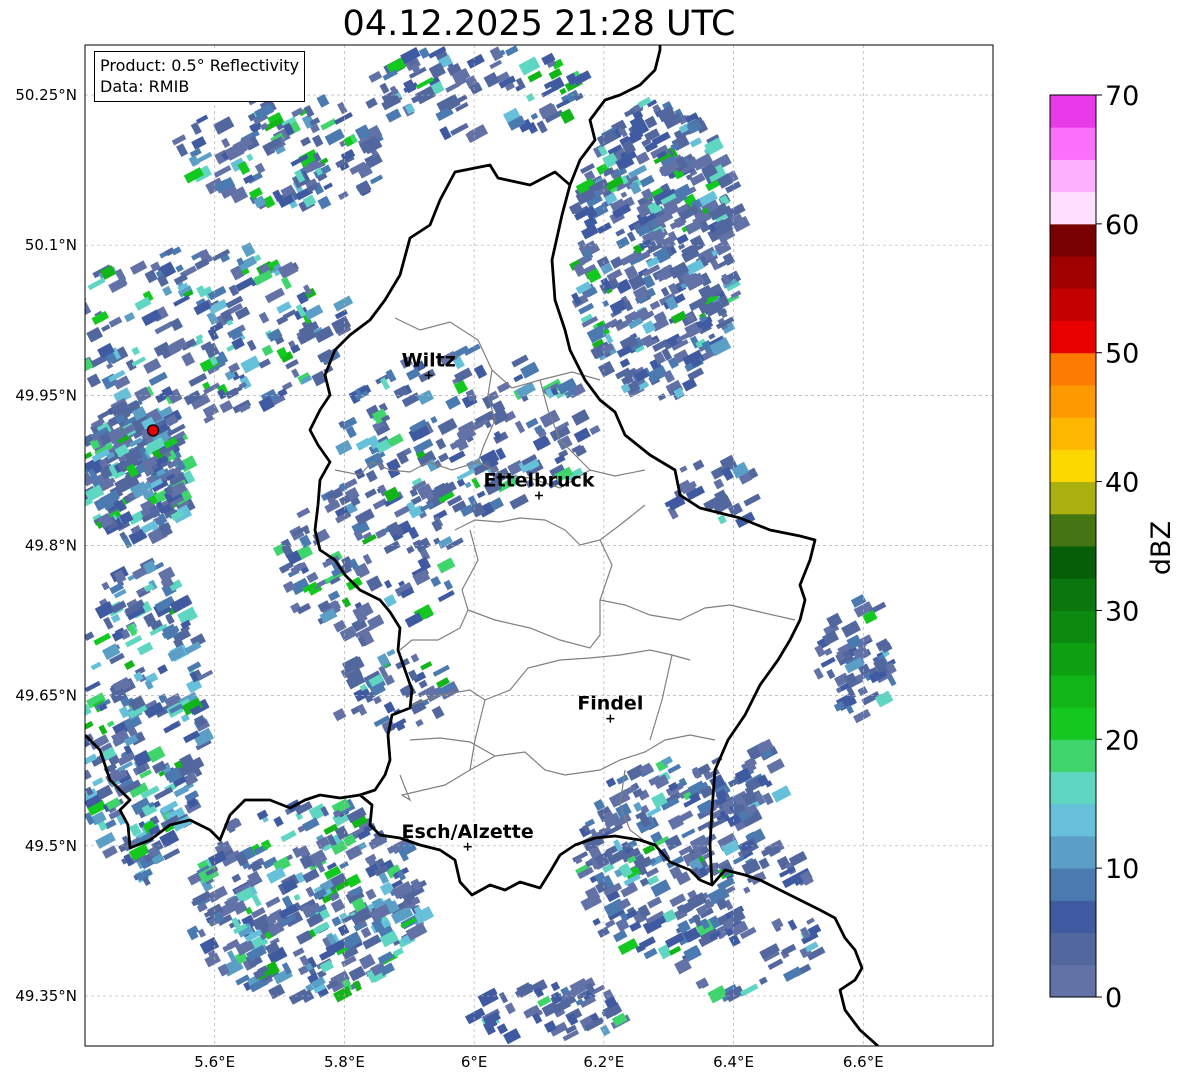  Describe the element at coordinates (200, 65) in the screenshot. I see `product-text: Product: 0.5° Reflectivity` at that location.